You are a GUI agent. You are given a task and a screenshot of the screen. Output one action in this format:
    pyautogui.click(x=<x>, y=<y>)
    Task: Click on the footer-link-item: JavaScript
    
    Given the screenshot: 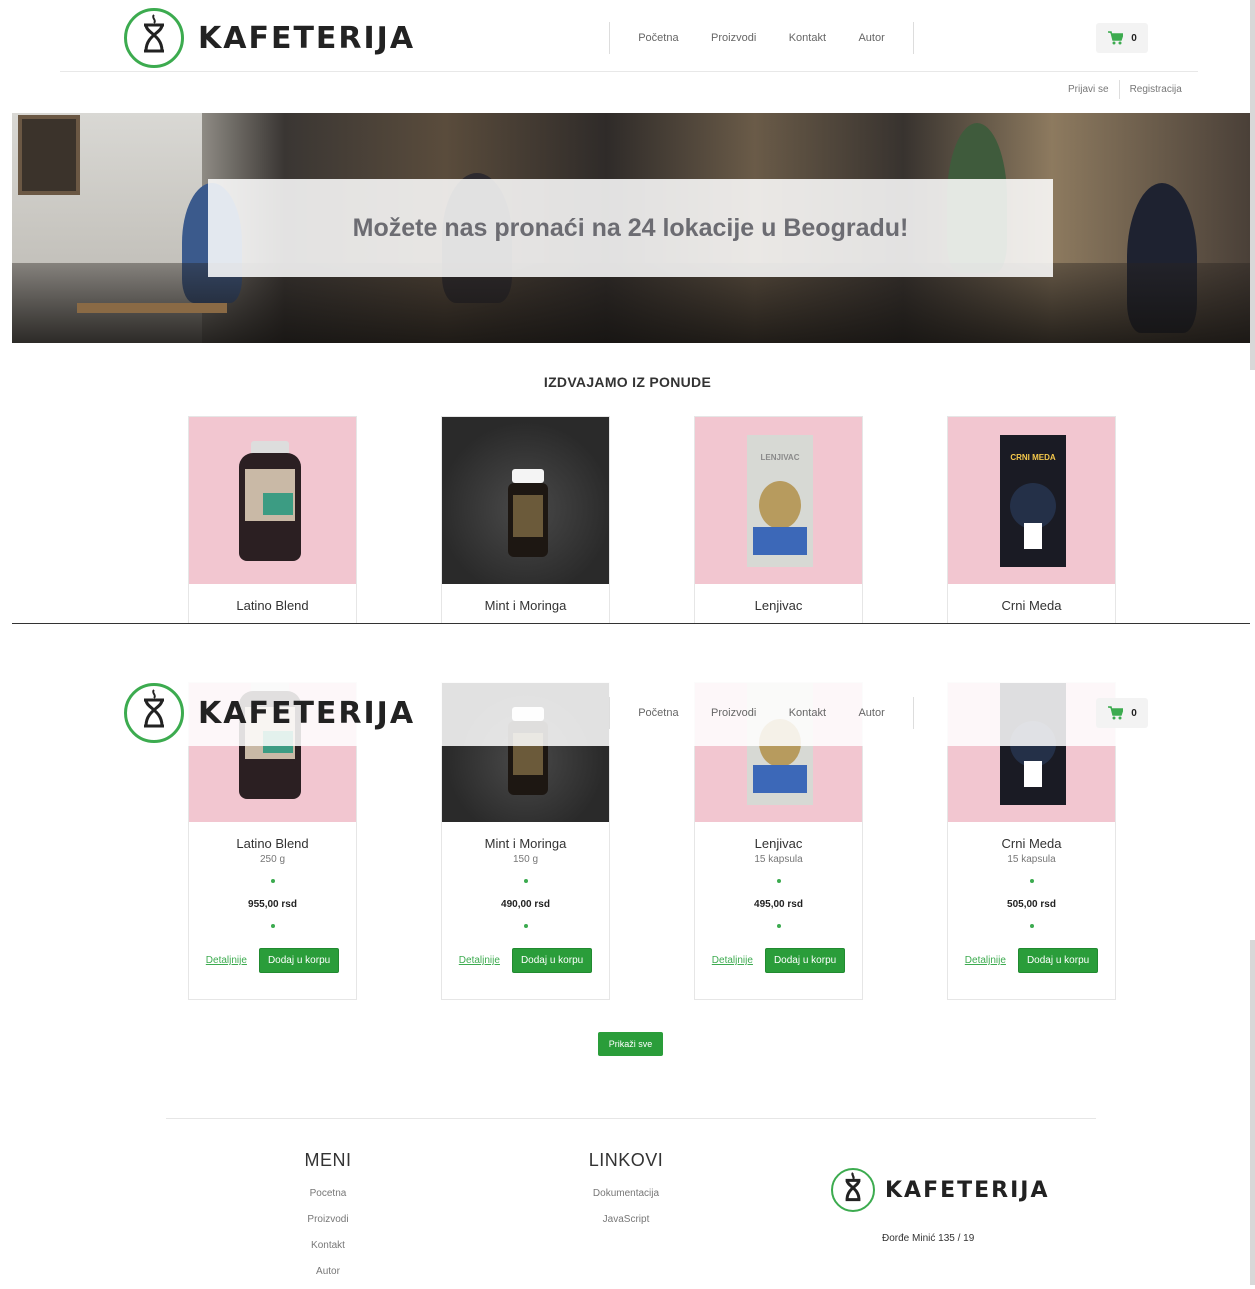 What is the action you would take?
    pyautogui.click(x=626, y=1220)
    